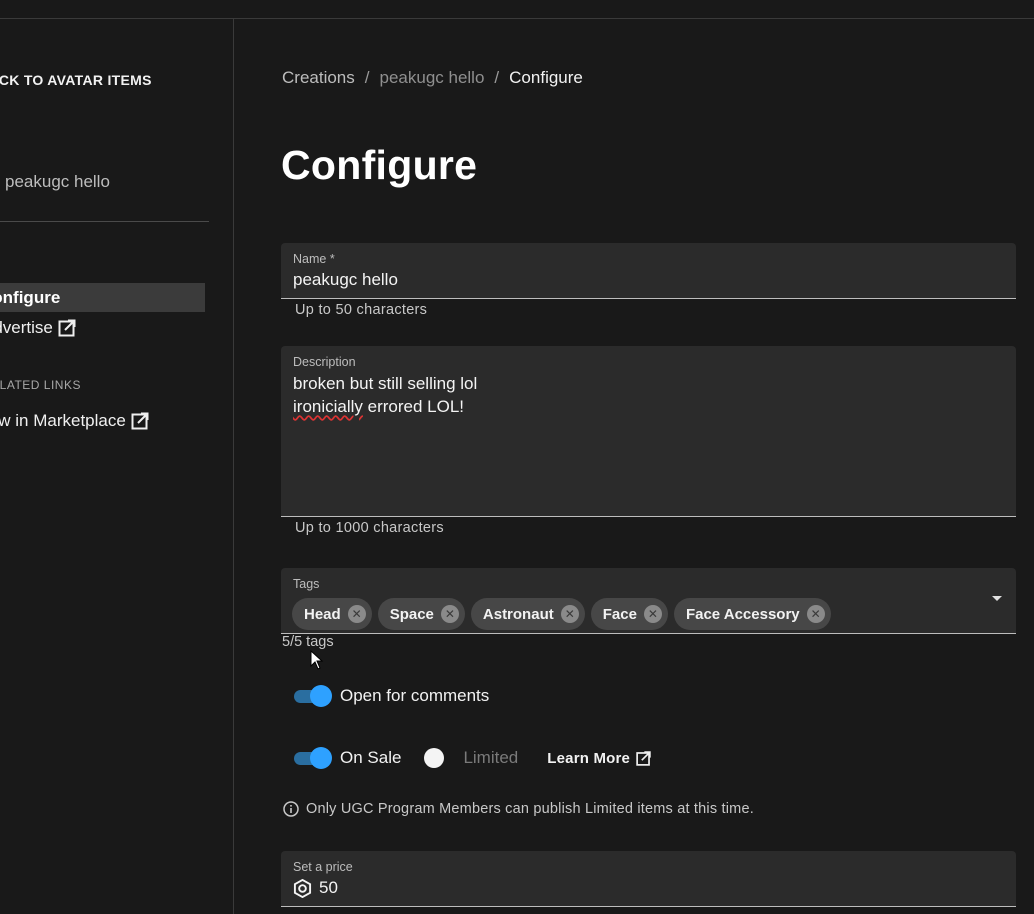  Describe the element at coordinates (434, 758) in the screenshot. I see `limited-radio` at that location.